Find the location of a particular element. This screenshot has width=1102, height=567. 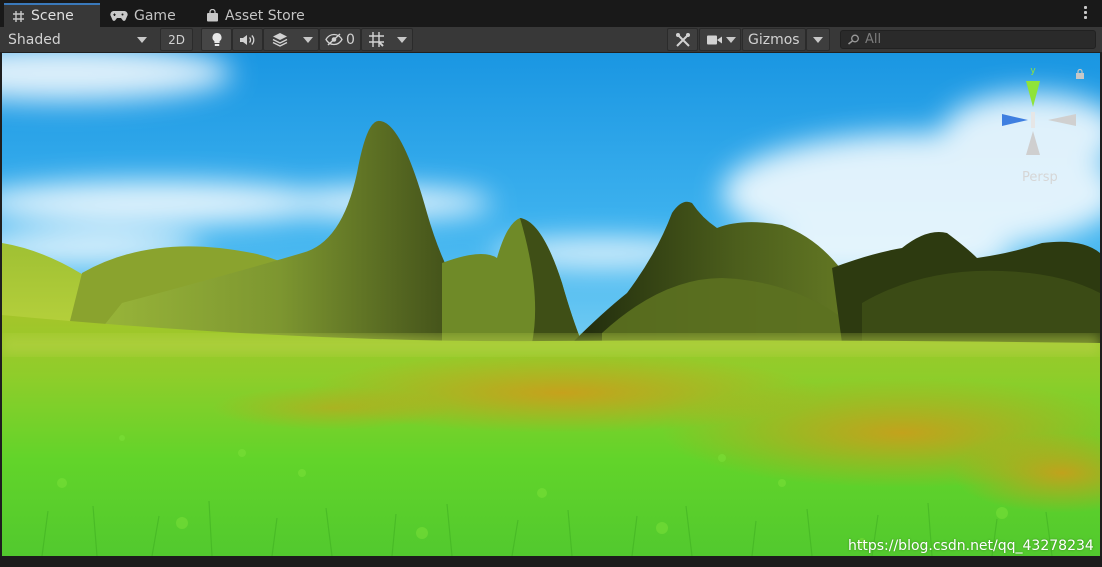

tools-button is located at coordinates (682, 39).